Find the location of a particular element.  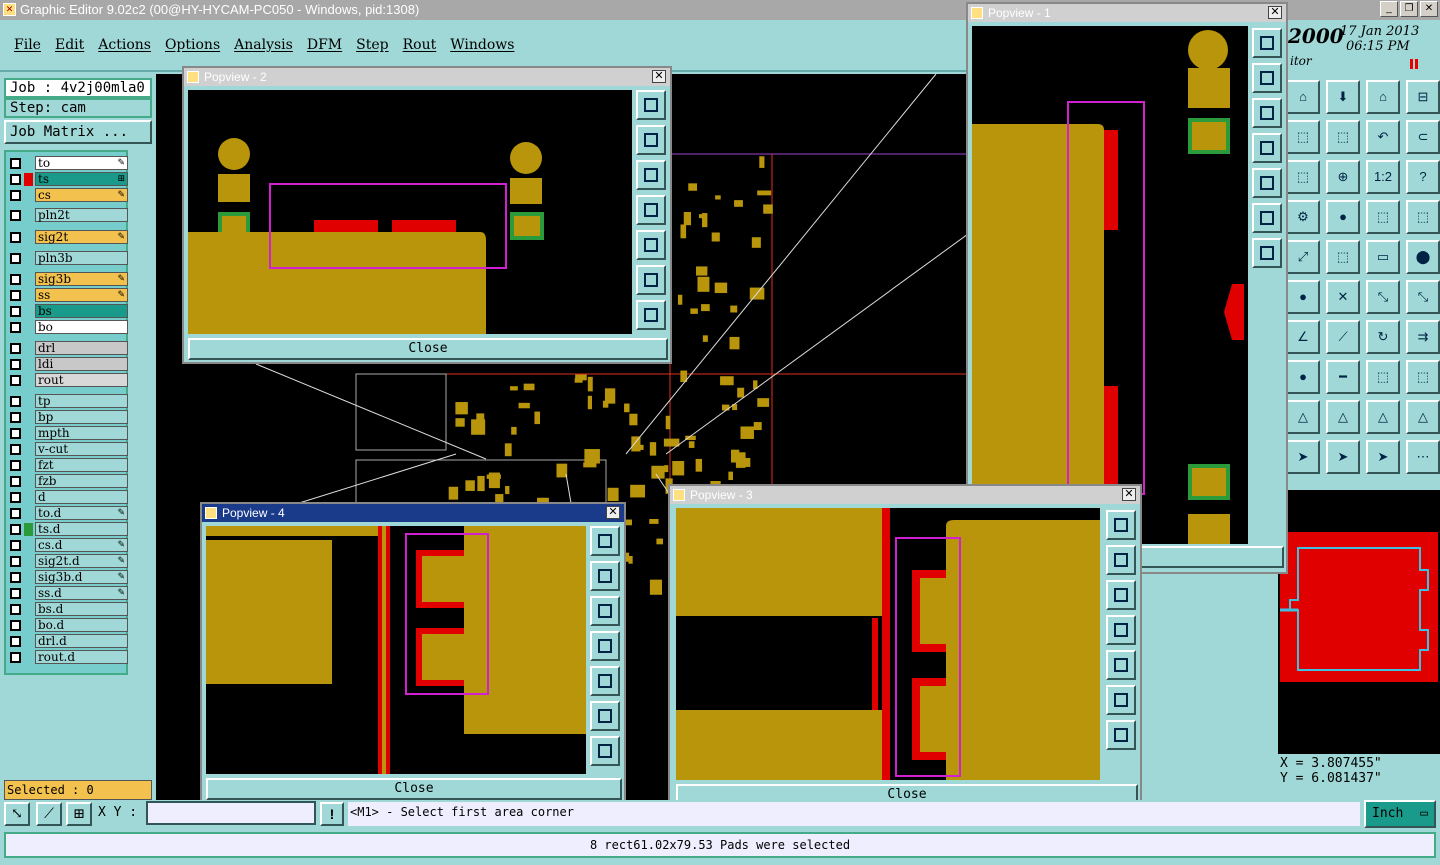

layer-label: ts ⊞ is located at coordinates (81, 179).